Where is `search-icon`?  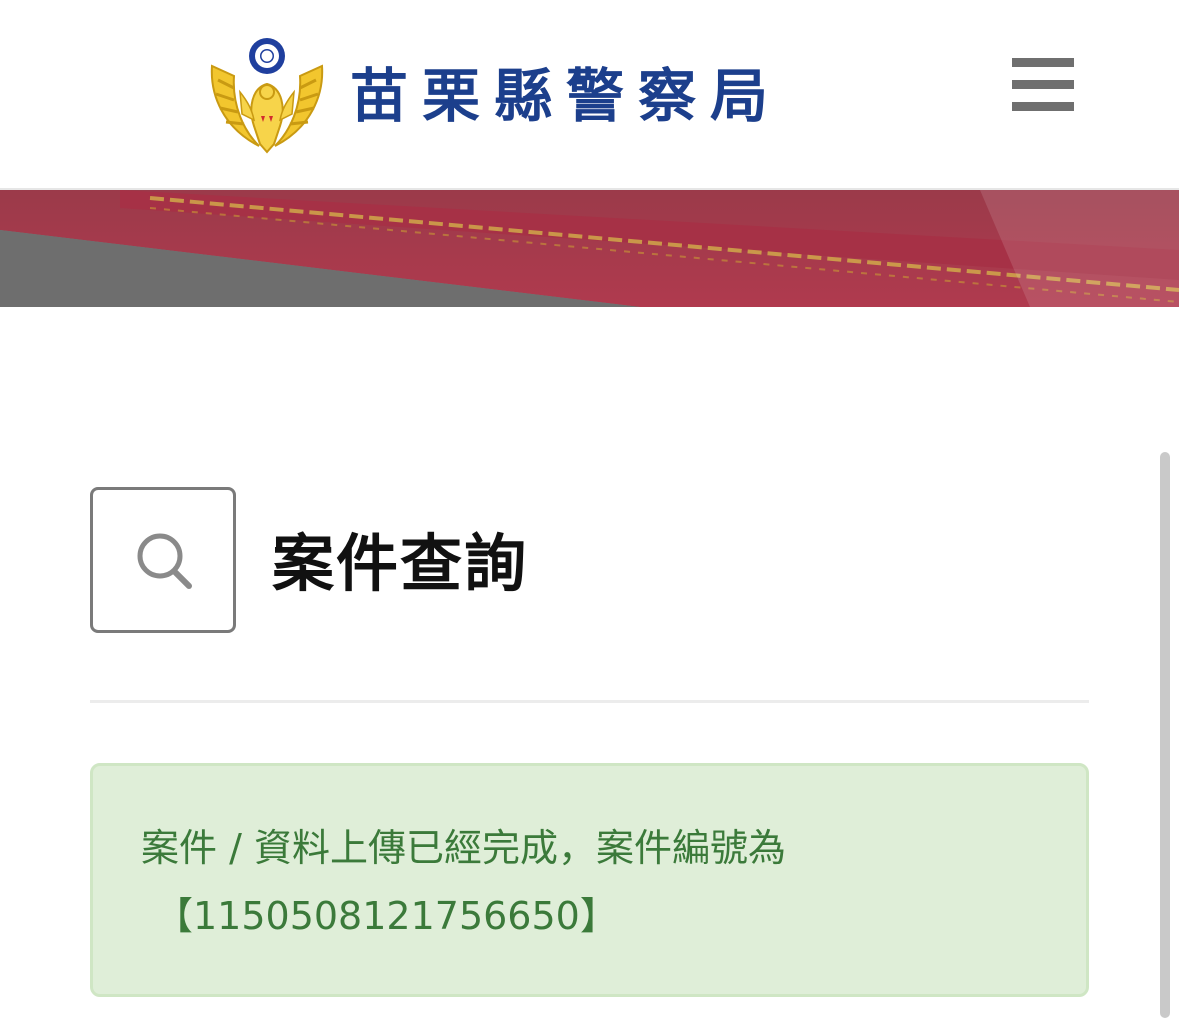 search-icon is located at coordinates (163, 560).